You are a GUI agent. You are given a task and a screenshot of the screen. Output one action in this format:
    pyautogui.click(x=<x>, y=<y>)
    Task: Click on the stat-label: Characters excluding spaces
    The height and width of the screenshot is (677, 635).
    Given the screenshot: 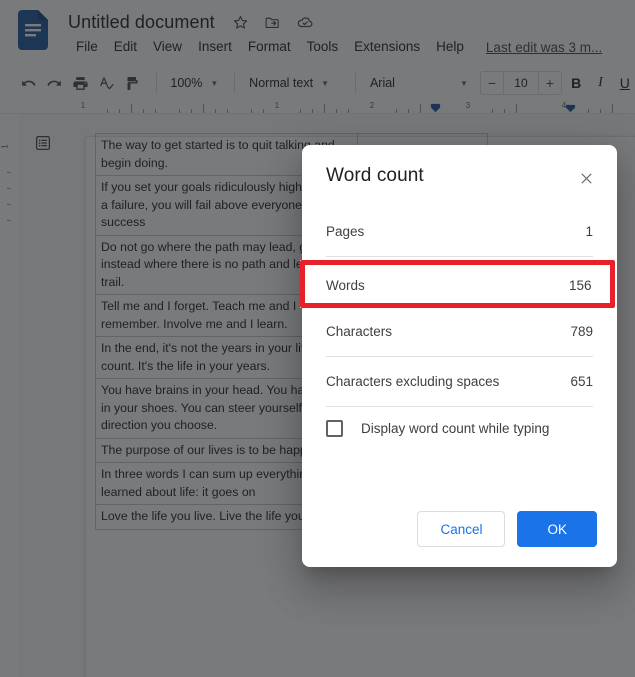 What is the action you would take?
    pyautogui.click(x=413, y=381)
    